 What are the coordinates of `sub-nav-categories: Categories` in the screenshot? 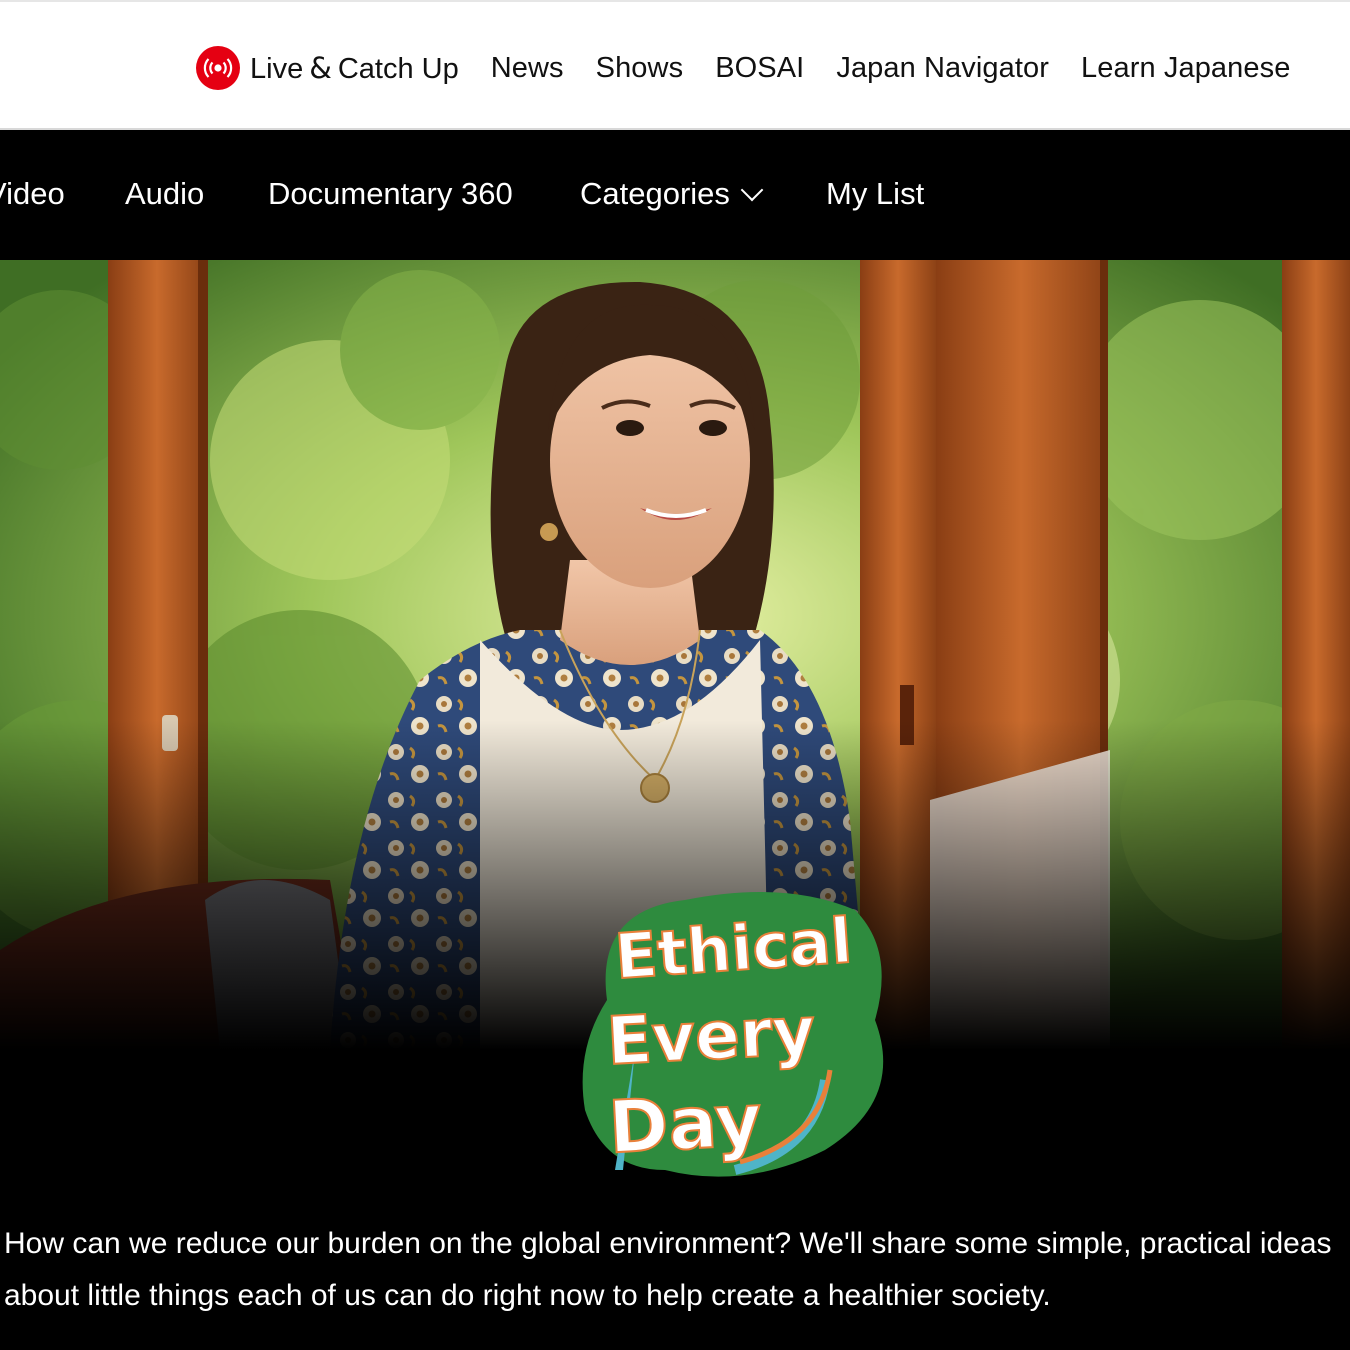 It's located at (672, 194).